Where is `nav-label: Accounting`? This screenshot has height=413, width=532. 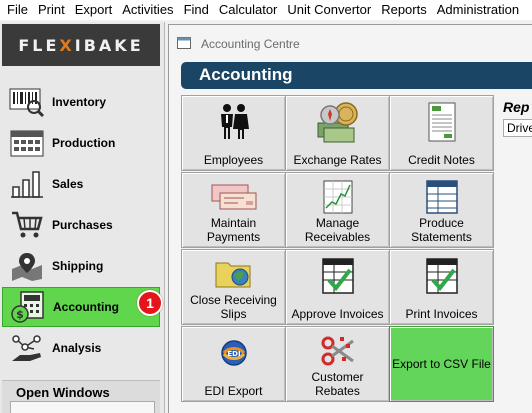
nav-label: Accounting is located at coordinates (86, 307).